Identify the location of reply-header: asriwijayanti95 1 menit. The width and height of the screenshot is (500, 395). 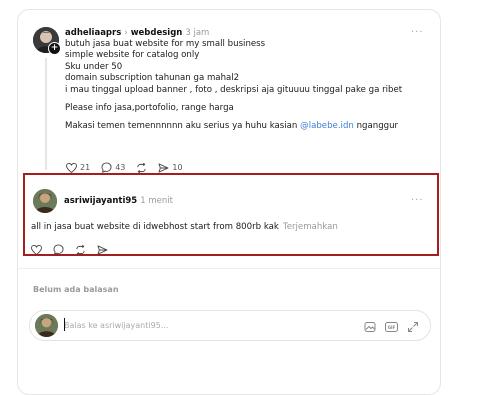
(118, 201).